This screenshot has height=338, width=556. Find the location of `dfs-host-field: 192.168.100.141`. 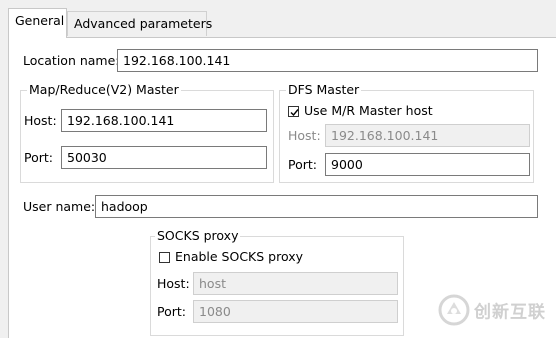

dfs-host-field: 192.168.100.141 is located at coordinates (427, 135).